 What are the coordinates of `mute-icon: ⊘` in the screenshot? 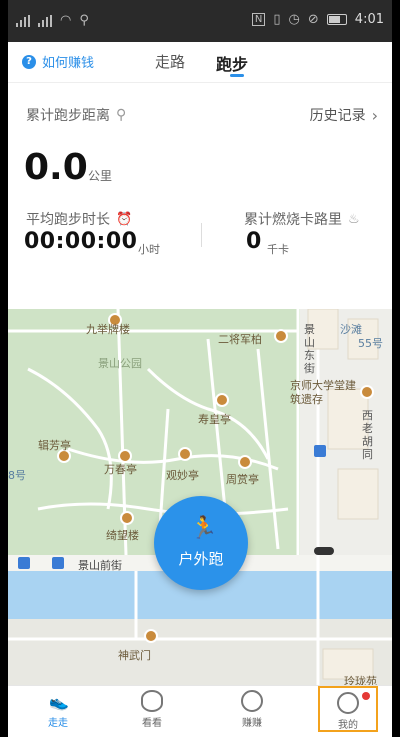 It's located at (313, 19).